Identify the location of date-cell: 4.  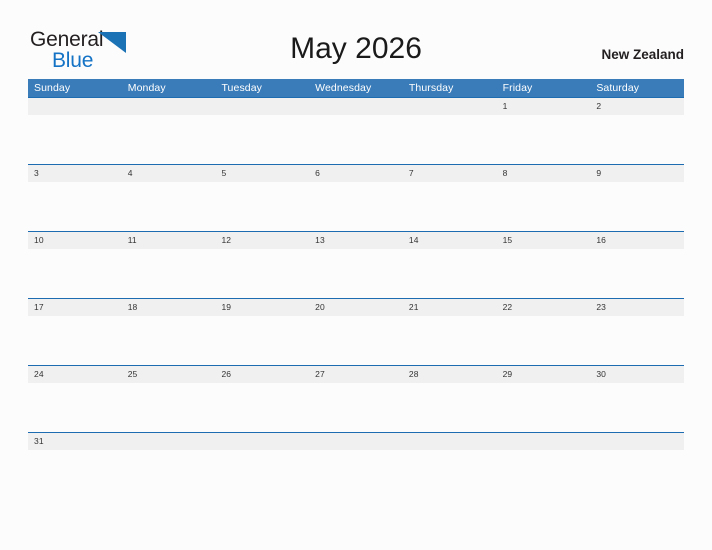
(169, 173).